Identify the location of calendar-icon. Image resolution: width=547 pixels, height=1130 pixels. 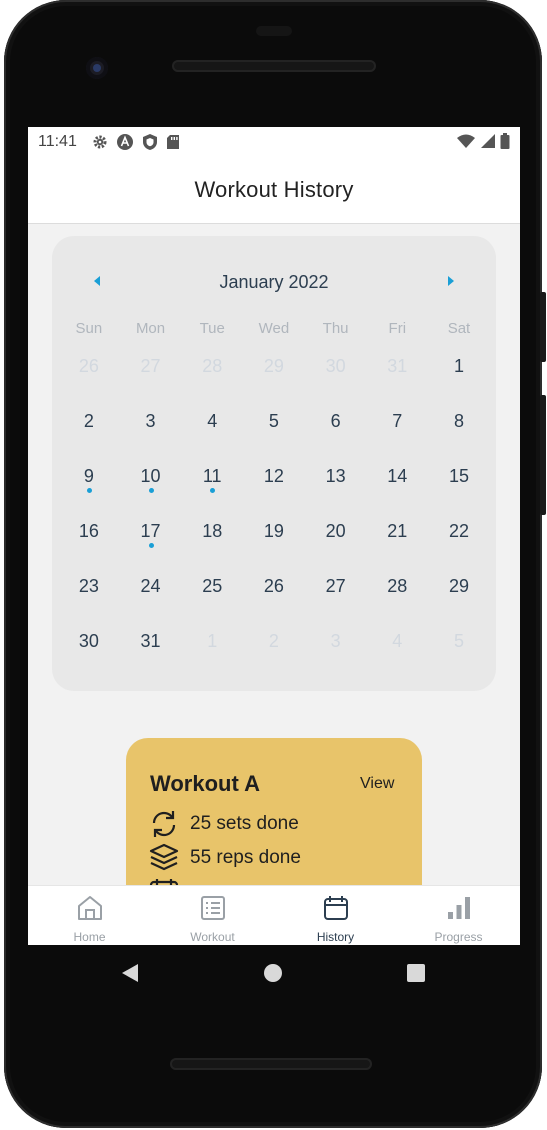
(336, 908).